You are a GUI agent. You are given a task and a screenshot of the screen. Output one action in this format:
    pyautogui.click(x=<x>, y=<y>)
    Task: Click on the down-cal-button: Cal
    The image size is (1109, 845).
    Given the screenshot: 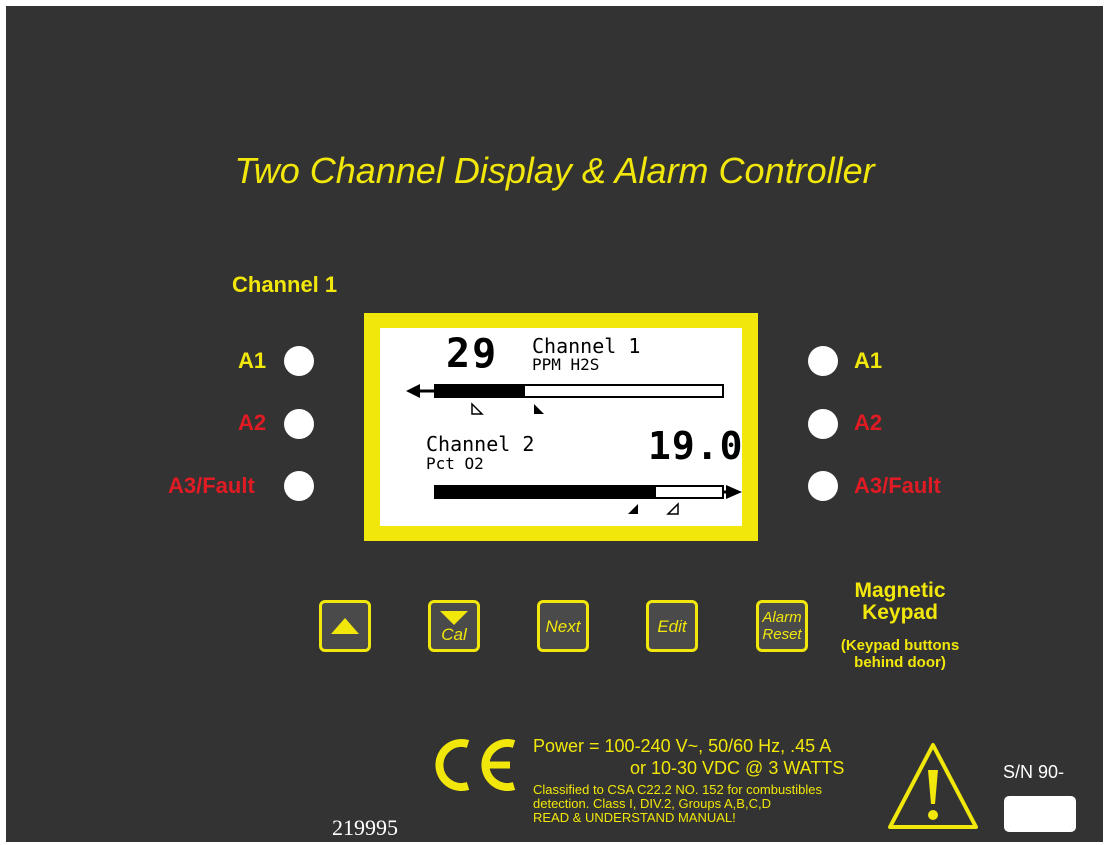 What is the action you would take?
    pyautogui.click(x=454, y=626)
    